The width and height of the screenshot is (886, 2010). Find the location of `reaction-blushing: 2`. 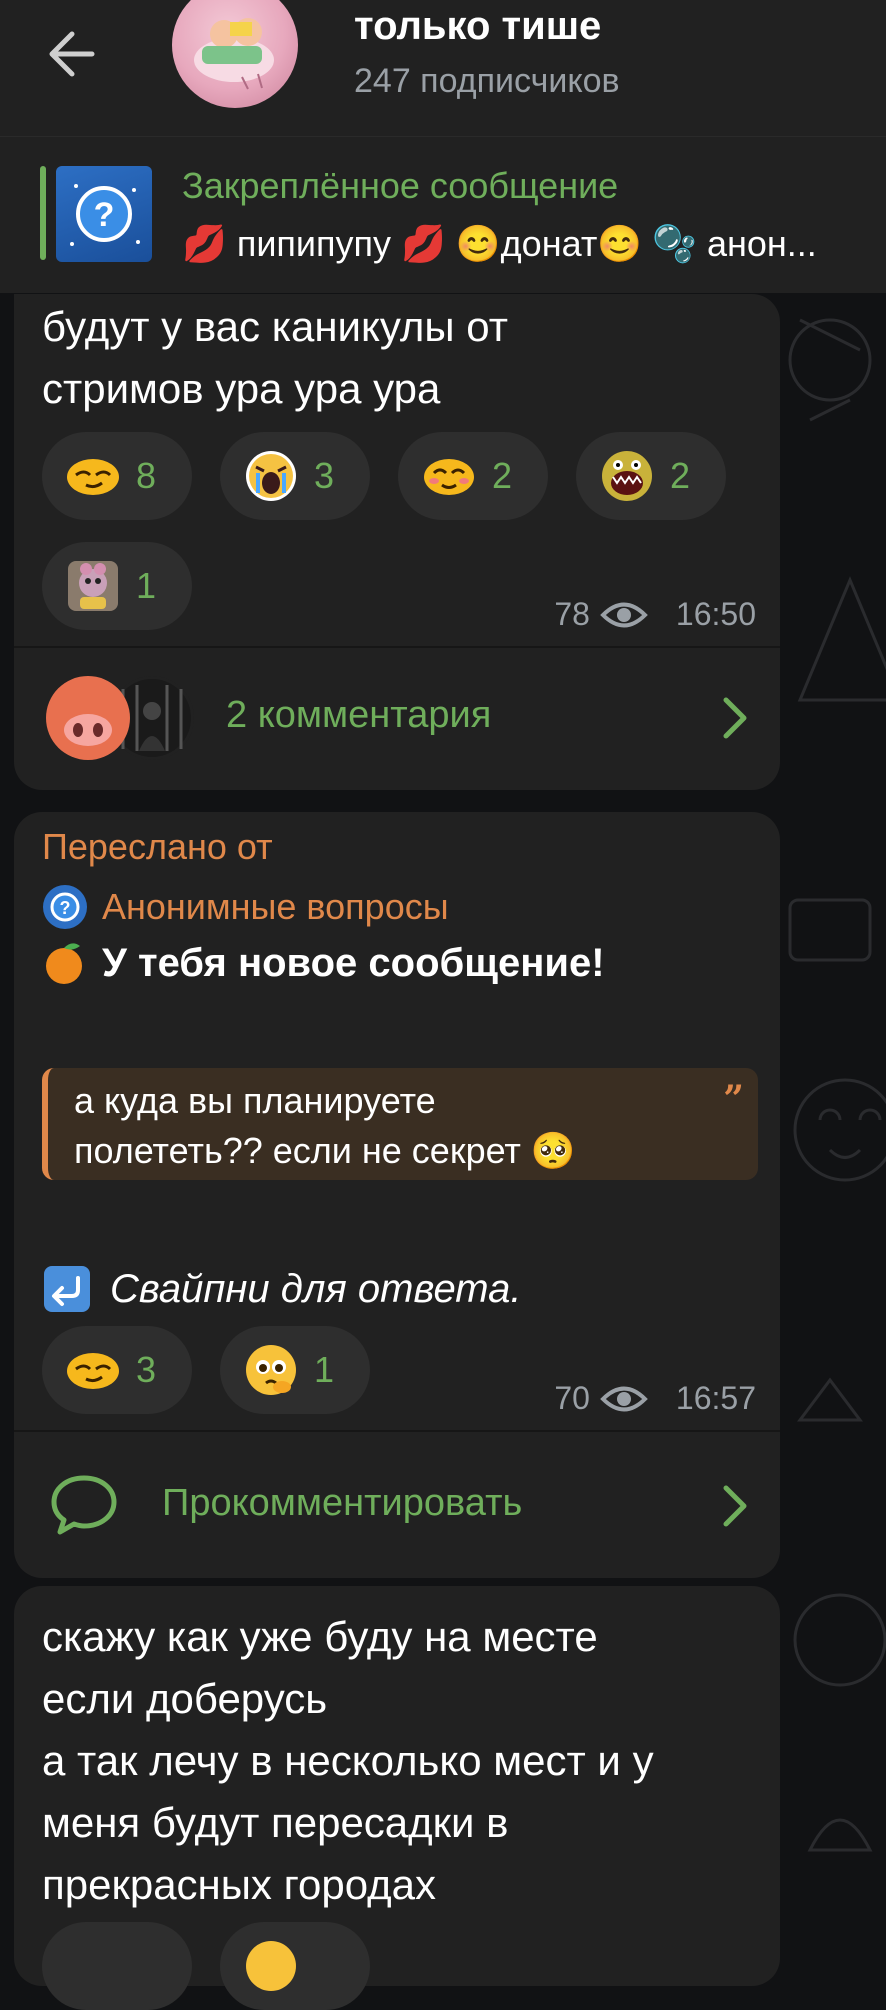

reaction-blushing: 2 is located at coordinates (473, 476).